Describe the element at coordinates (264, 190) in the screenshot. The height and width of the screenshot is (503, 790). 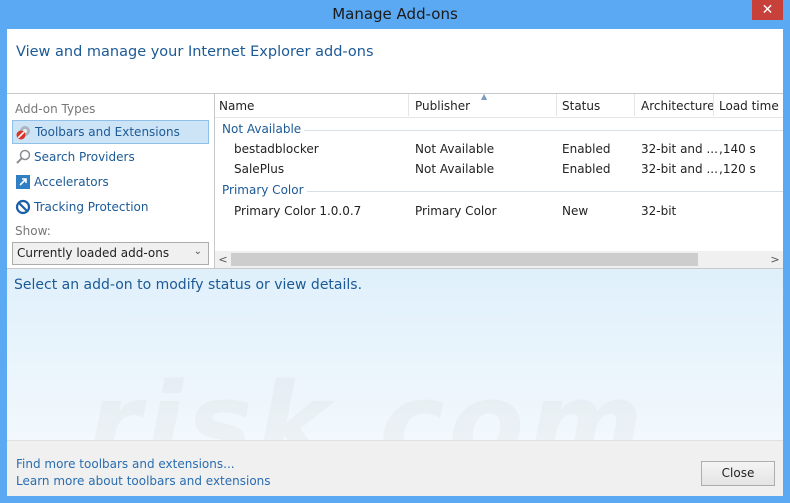
I see `group-header-primary-color: Primary Color` at that location.